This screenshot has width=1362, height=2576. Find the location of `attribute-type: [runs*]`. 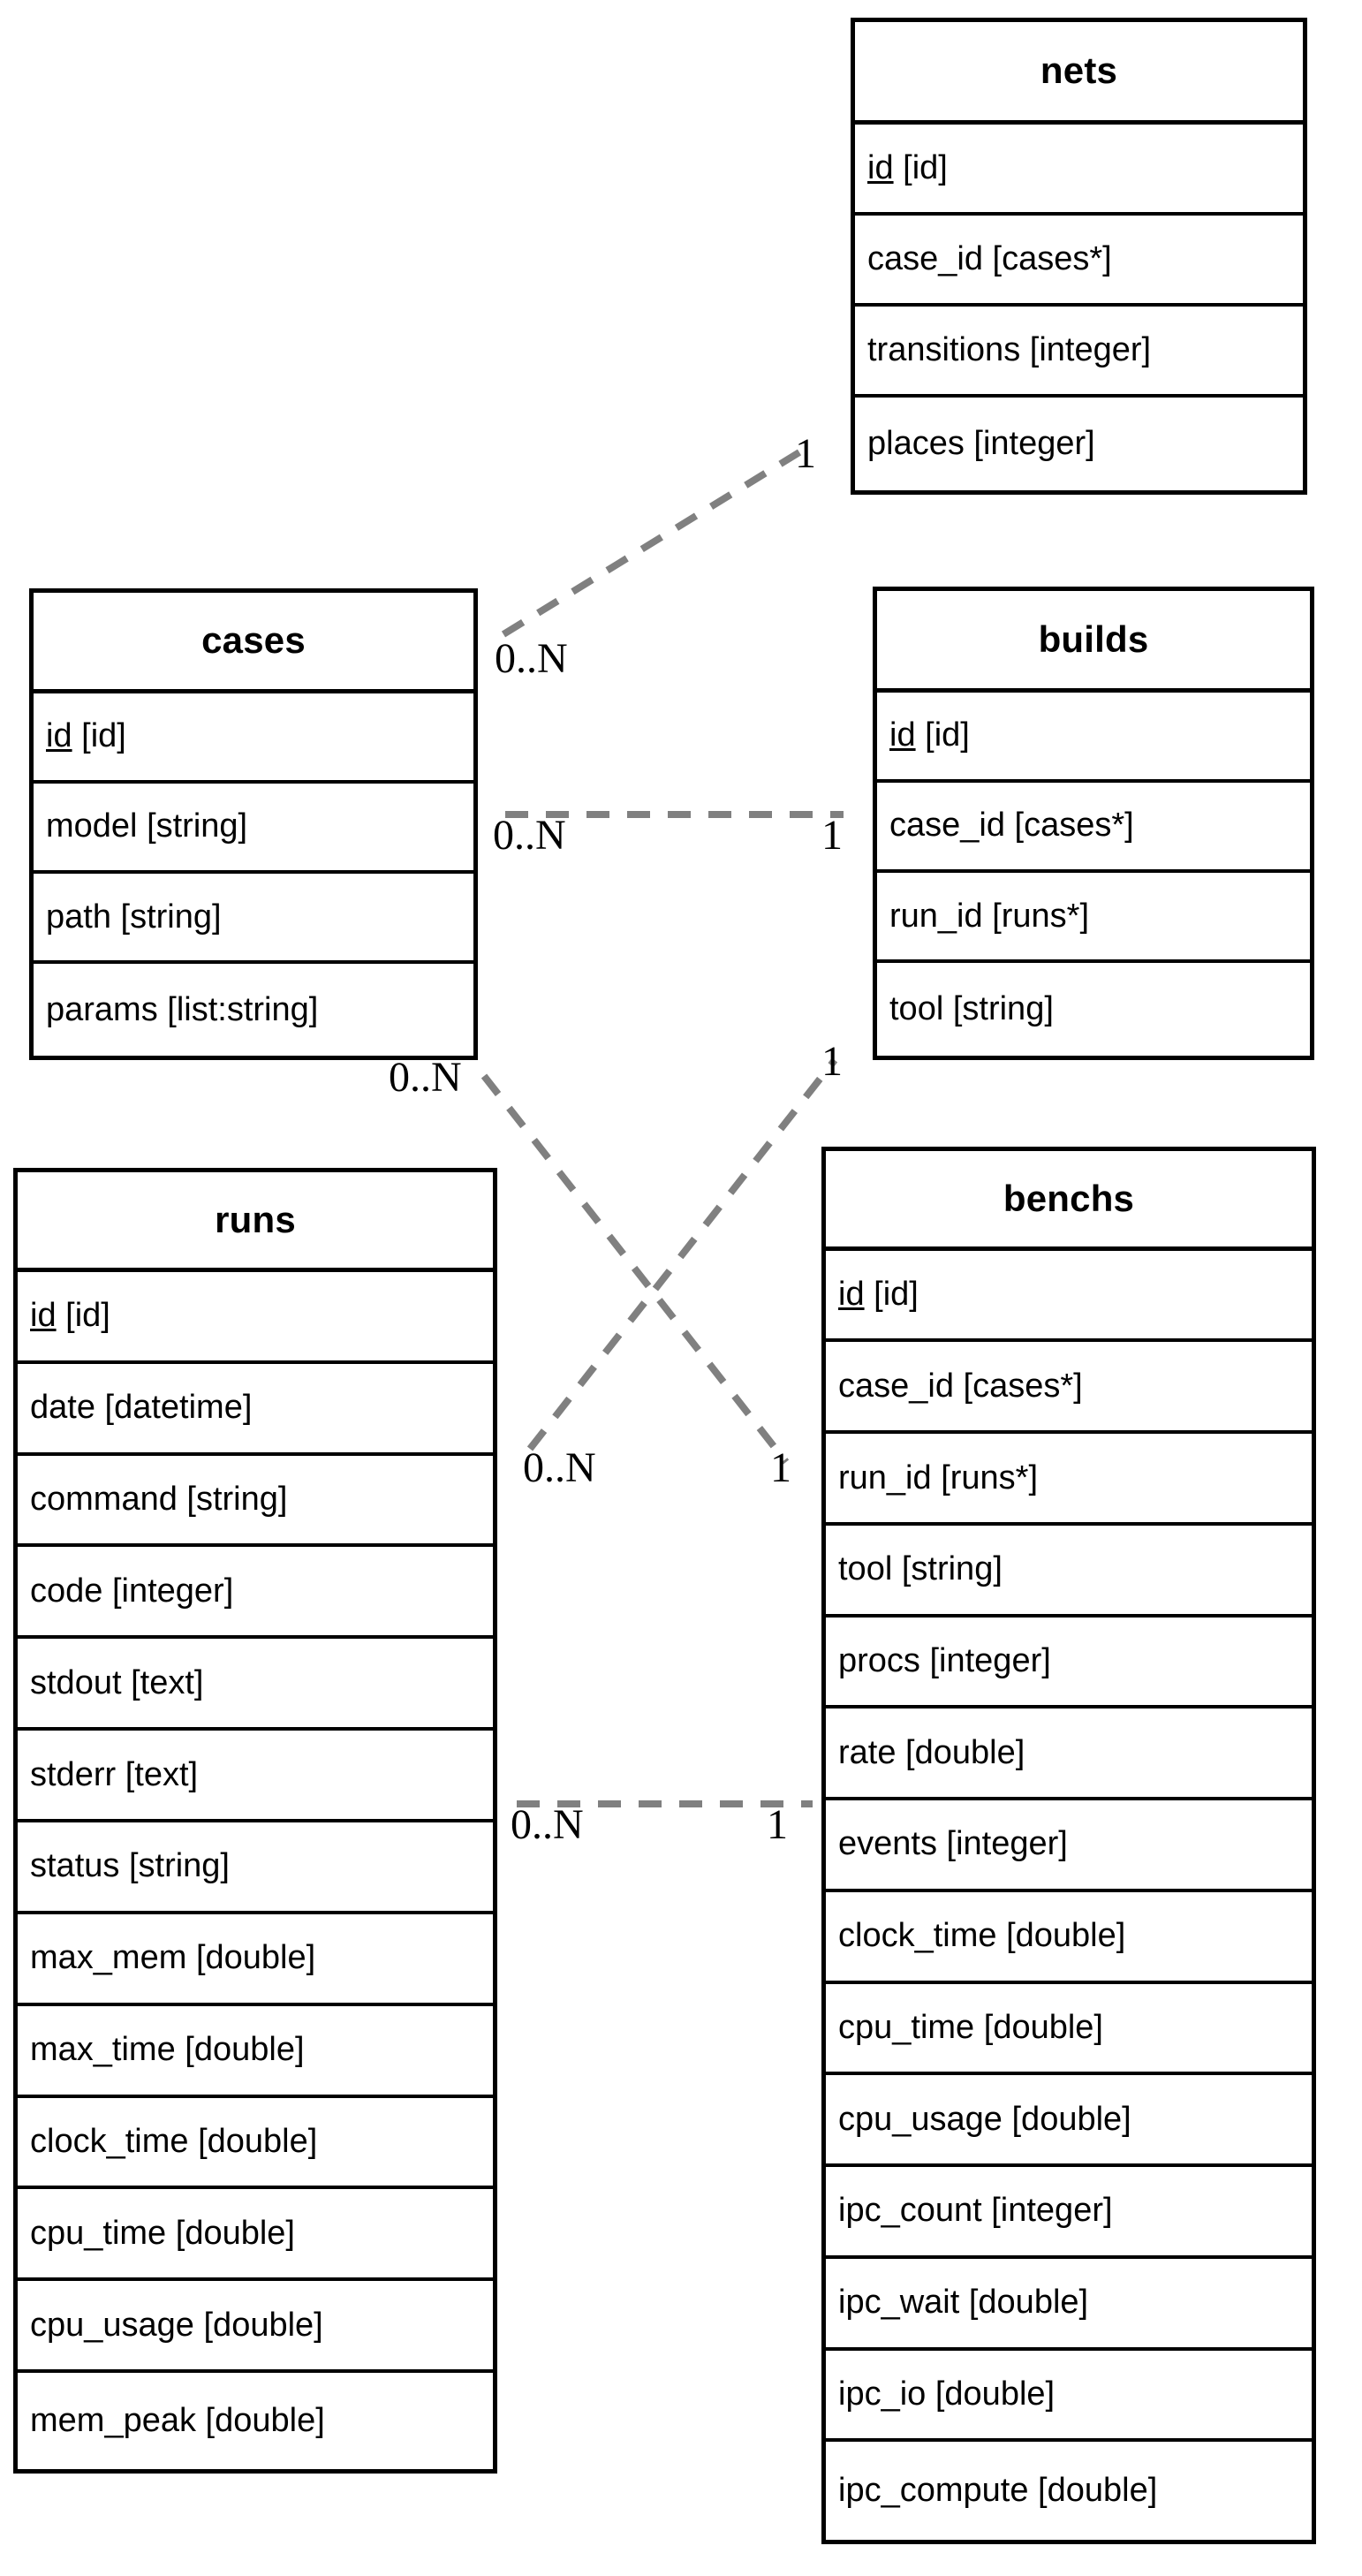

attribute-type: [runs*] is located at coordinates (1041, 916).